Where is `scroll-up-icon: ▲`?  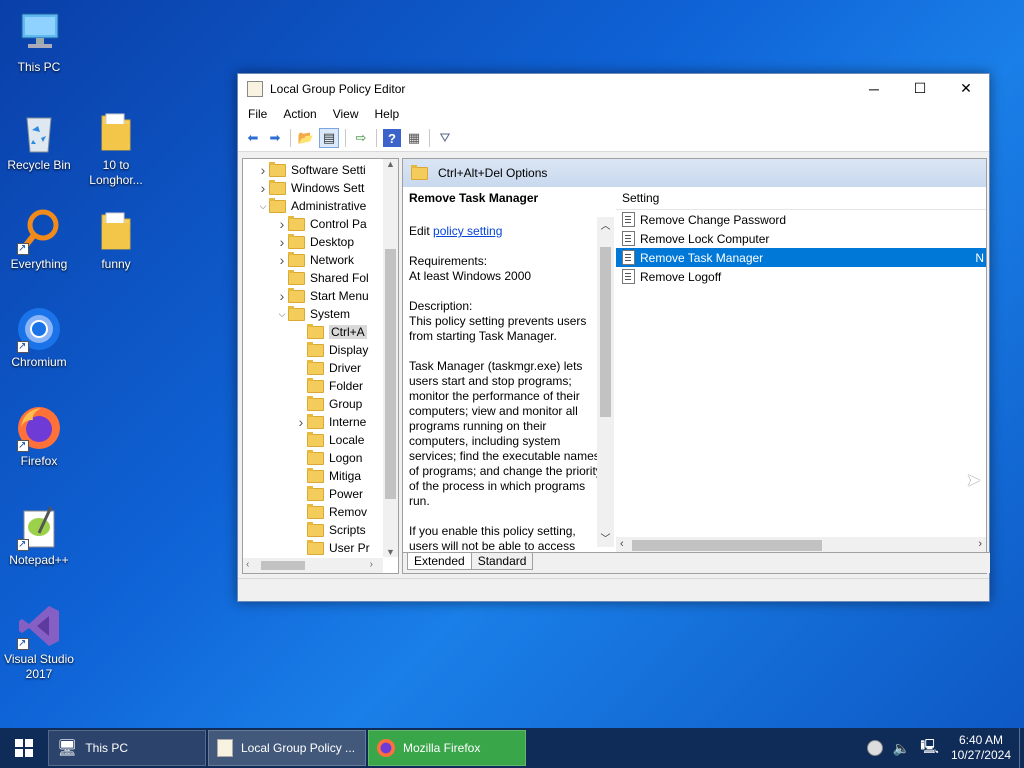 scroll-up-icon: ▲ is located at coordinates (390, 164).